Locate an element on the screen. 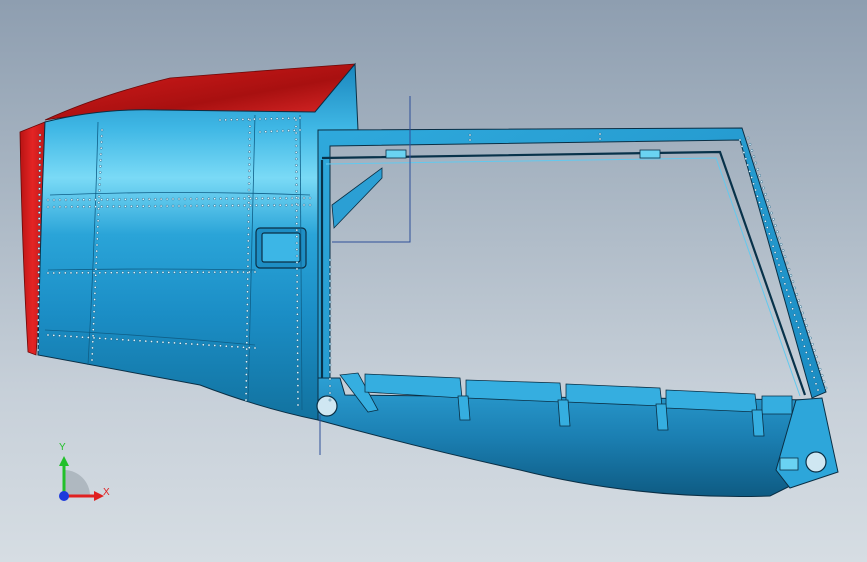 This screenshot has width=867, height=562. x-axis-label: X is located at coordinates (106, 492).